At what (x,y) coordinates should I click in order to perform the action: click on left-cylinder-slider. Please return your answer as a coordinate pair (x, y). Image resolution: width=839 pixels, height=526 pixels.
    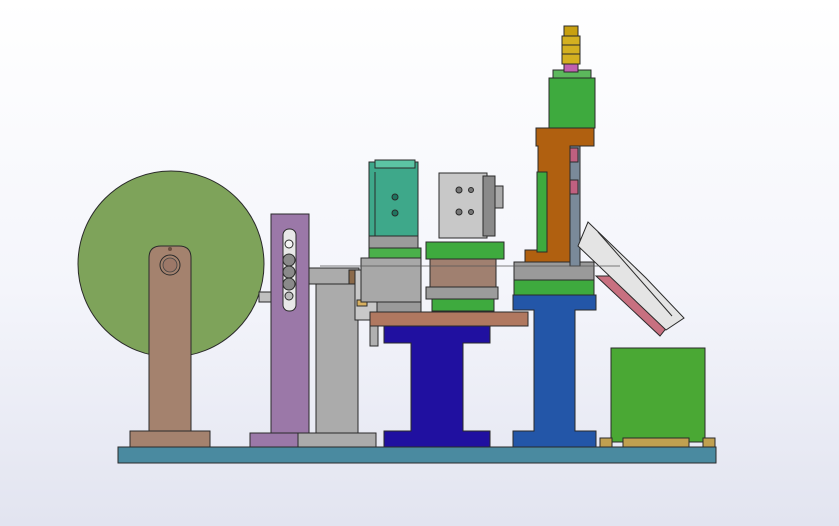
    Looking at the image, I should click on (395, 253).